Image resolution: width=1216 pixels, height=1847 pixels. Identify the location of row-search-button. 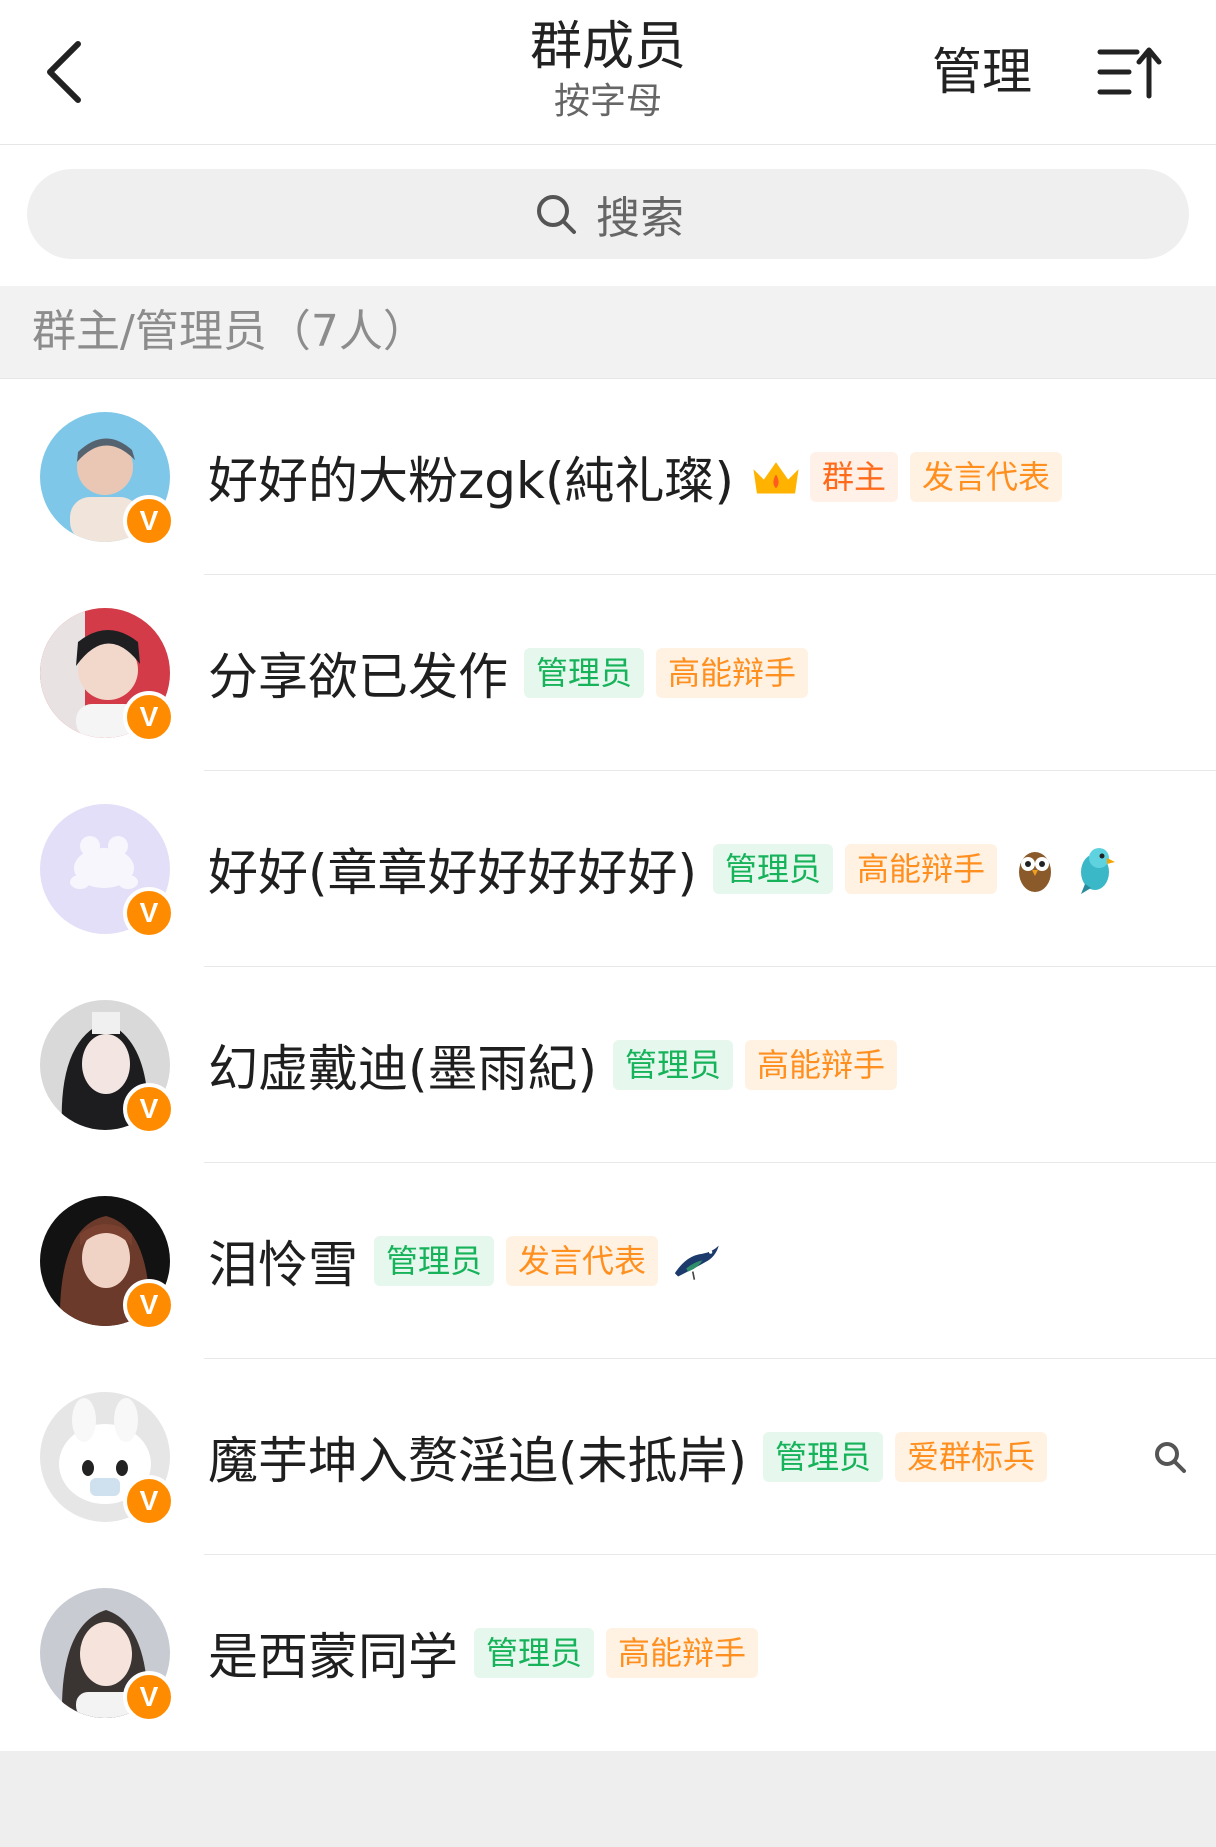
(1170, 1457).